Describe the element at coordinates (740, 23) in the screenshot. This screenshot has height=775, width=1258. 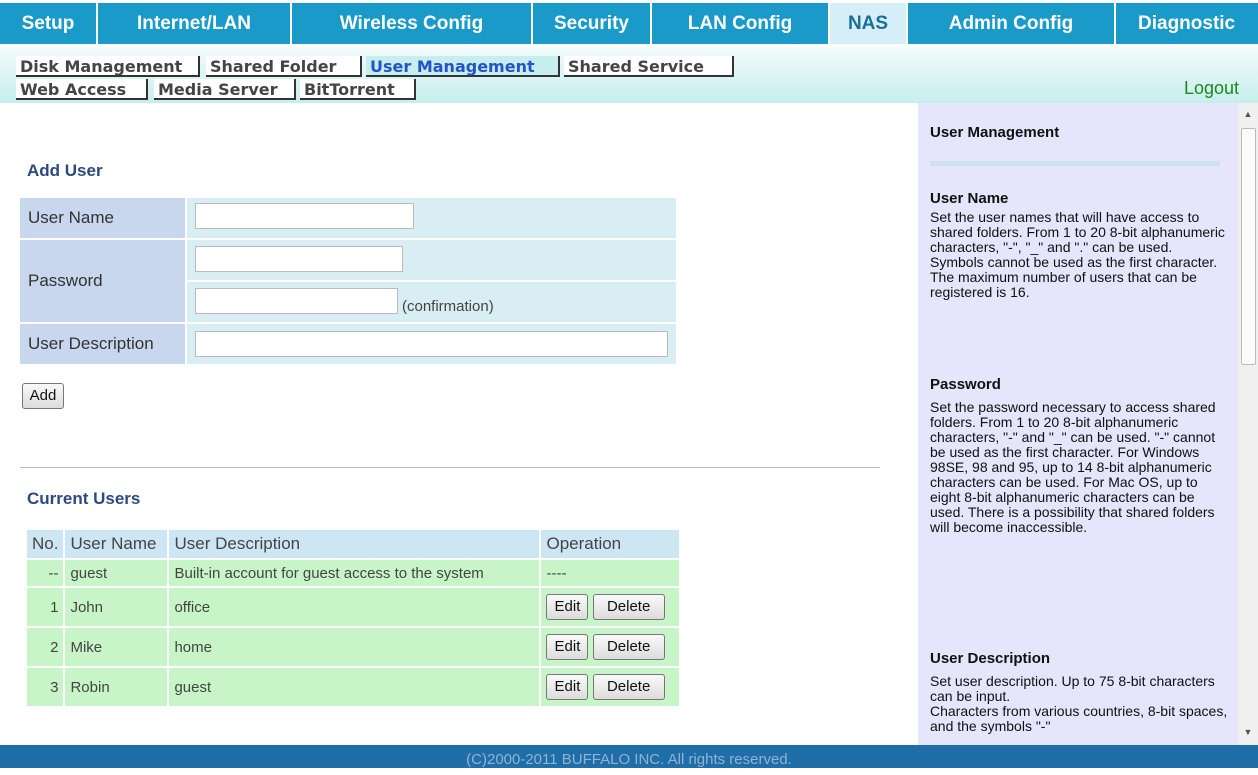
I see `tab-lan-config: LAN Config` at that location.